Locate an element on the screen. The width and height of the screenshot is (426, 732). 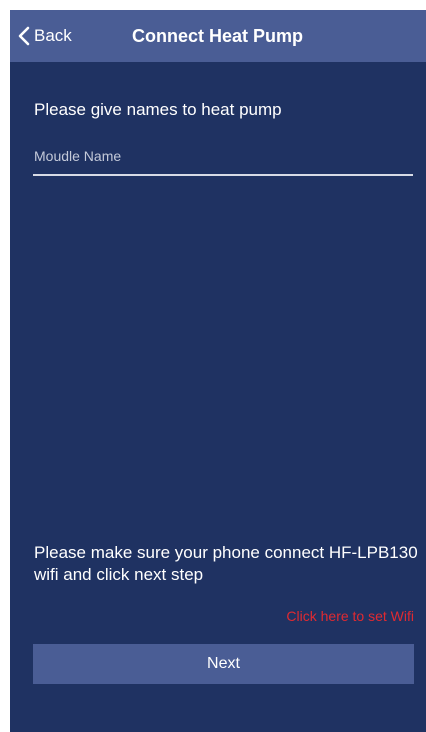
next-button: Next is located at coordinates (223, 664).